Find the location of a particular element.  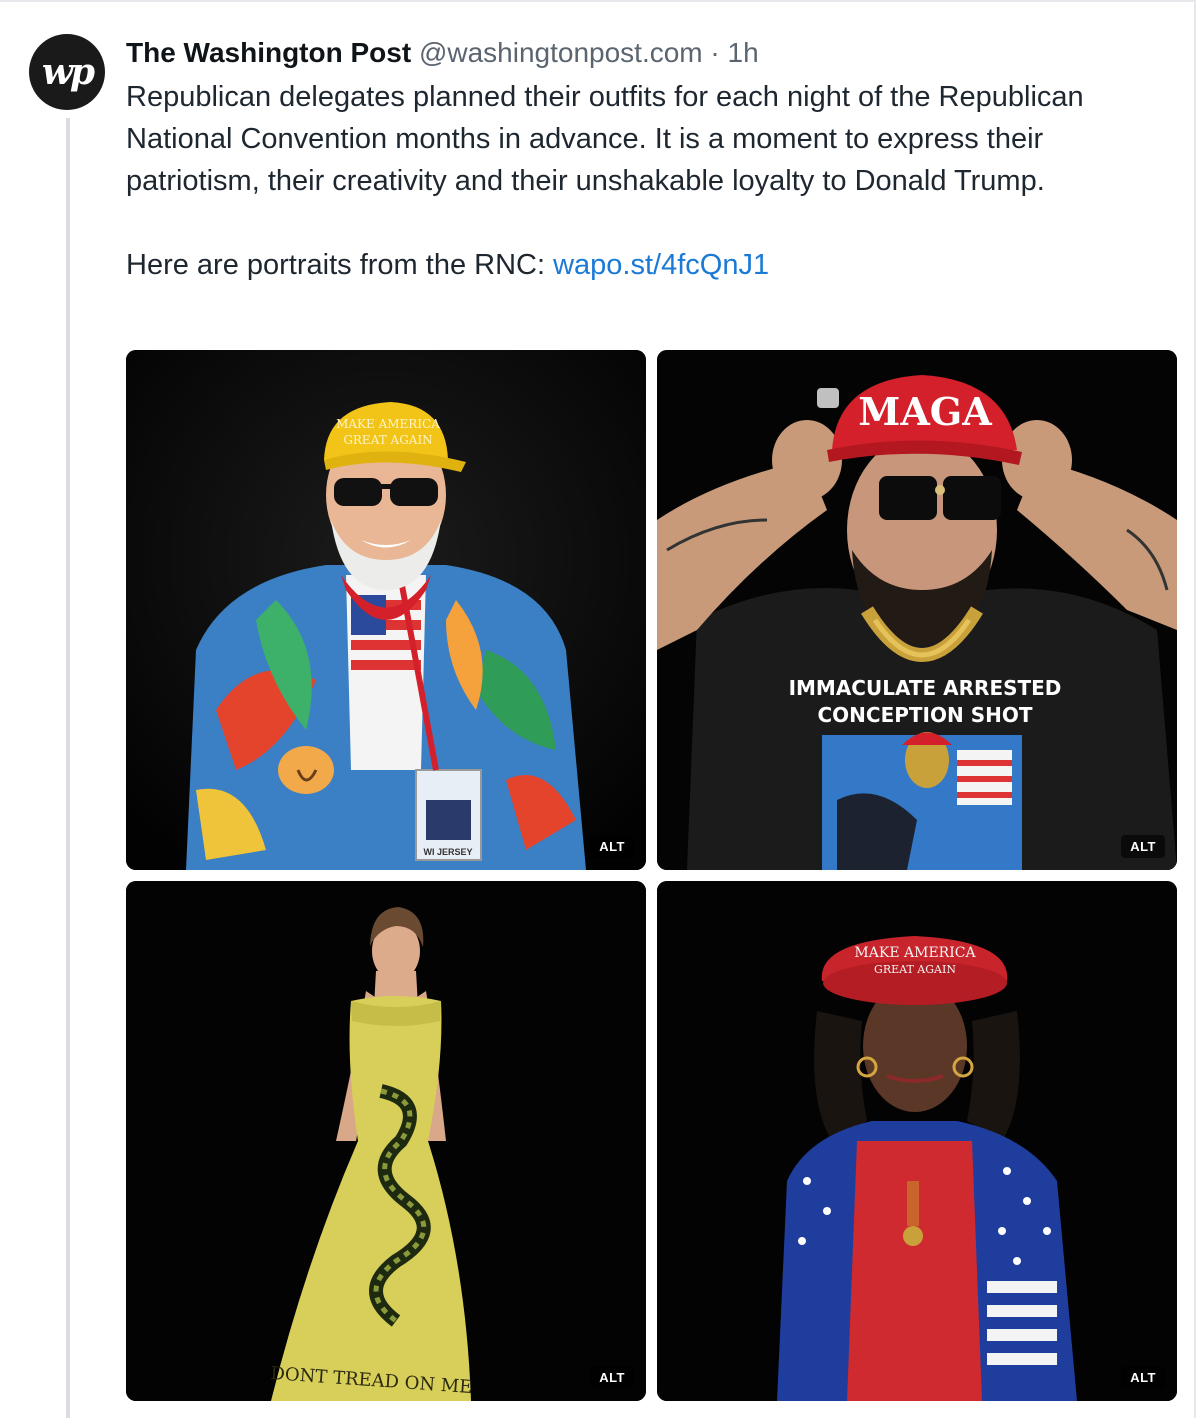

avatar-logo: wp is located at coordinates (68, 72).